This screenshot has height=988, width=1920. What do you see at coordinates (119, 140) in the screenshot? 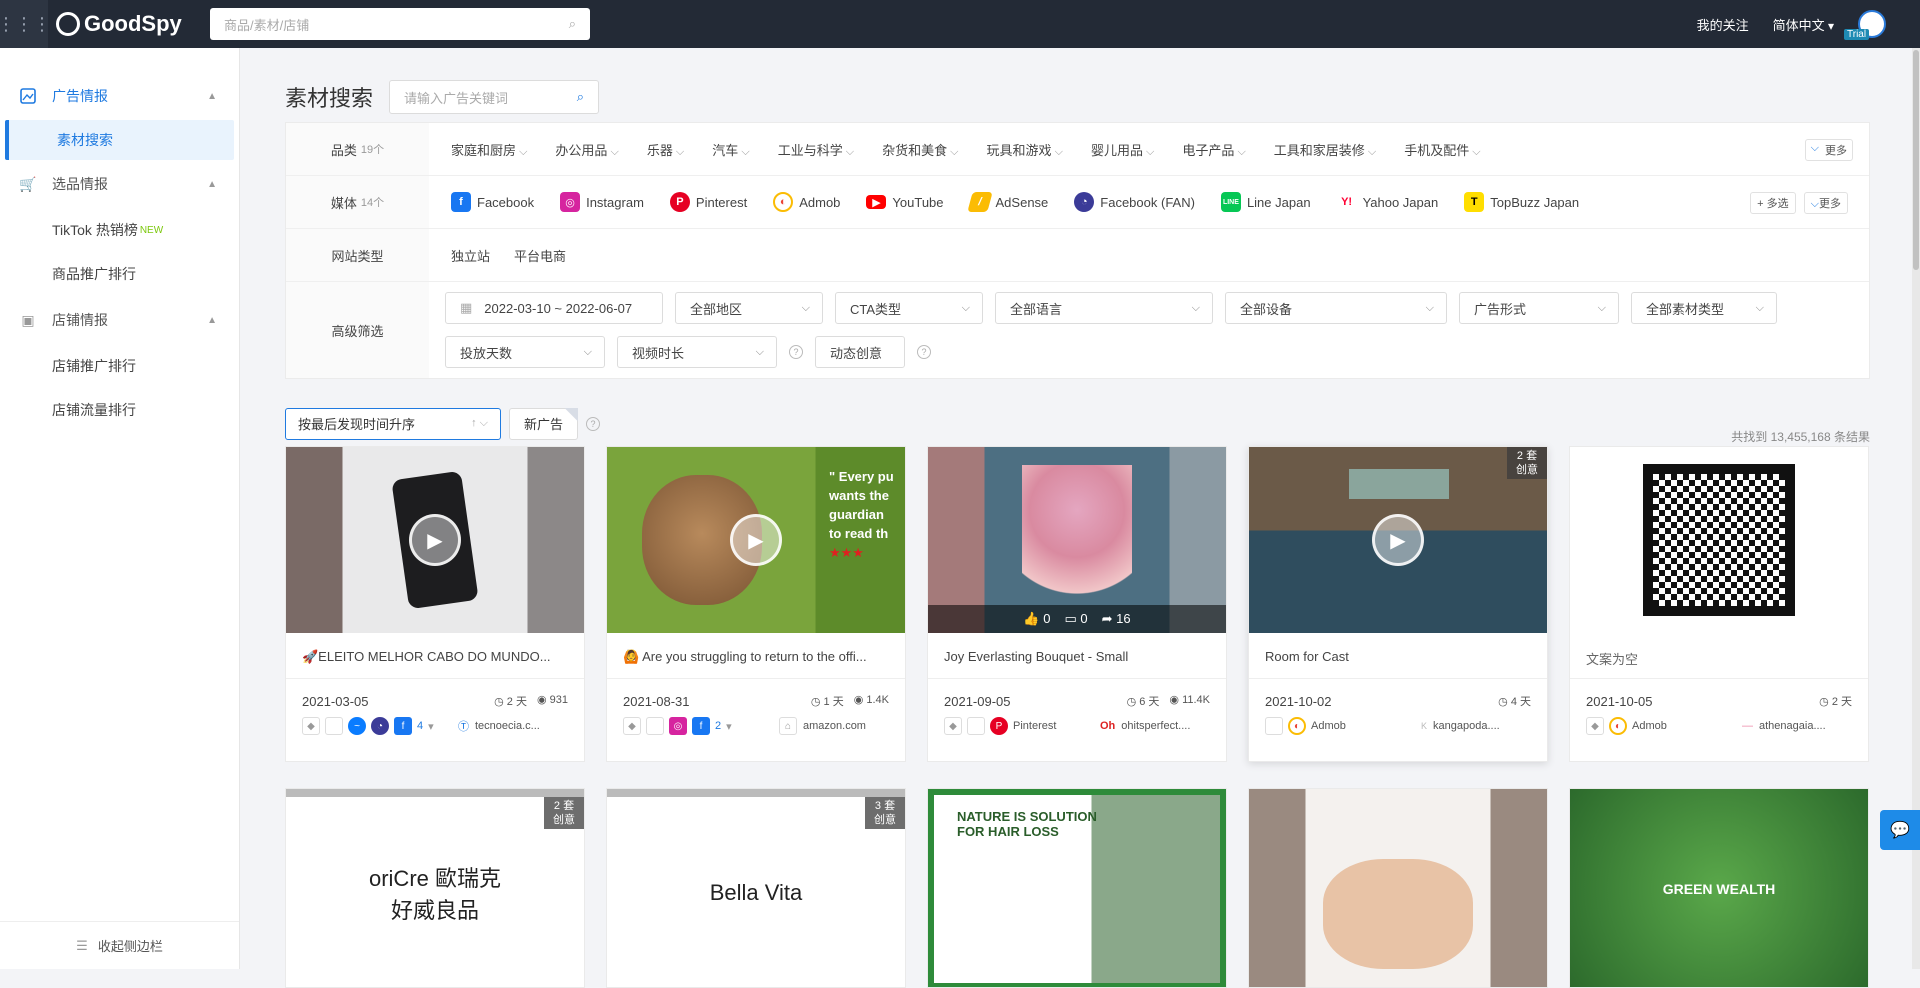
I see `sidebar-item-material-search: 素材搜索` at bounding box center [119, 140].